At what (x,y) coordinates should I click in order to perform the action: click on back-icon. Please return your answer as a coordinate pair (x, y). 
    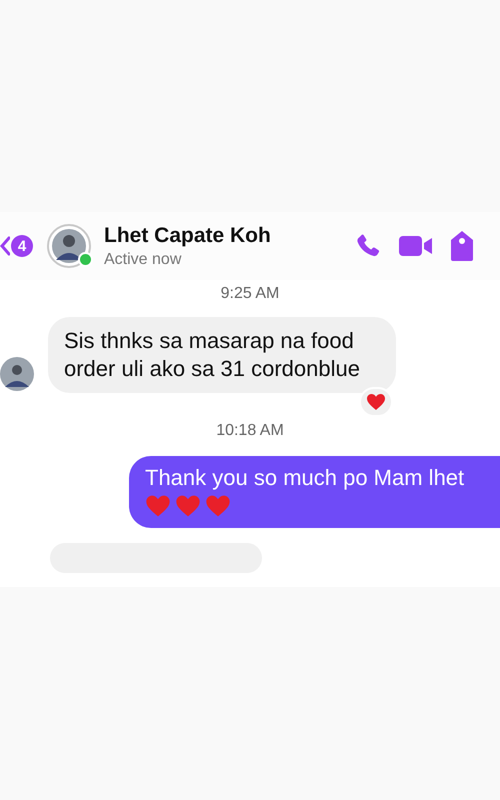
    Looking at the image, I should click on (5, 246).